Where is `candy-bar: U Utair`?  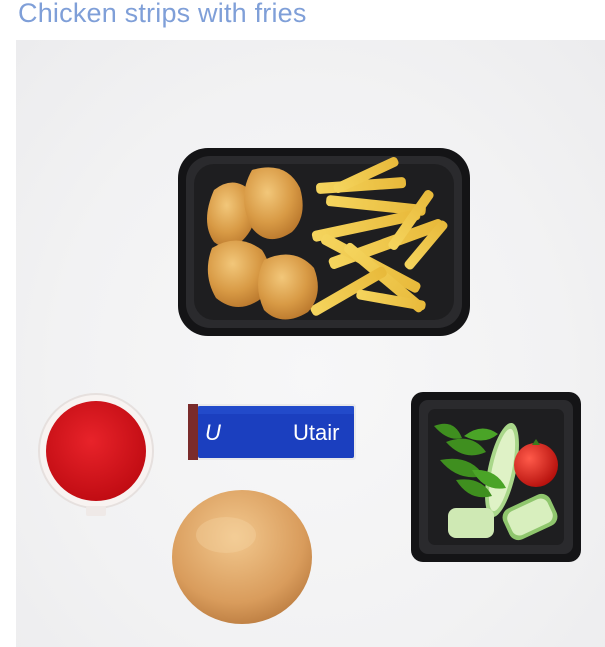 candy-bar: U Utair is located at coordinates (272, 432).